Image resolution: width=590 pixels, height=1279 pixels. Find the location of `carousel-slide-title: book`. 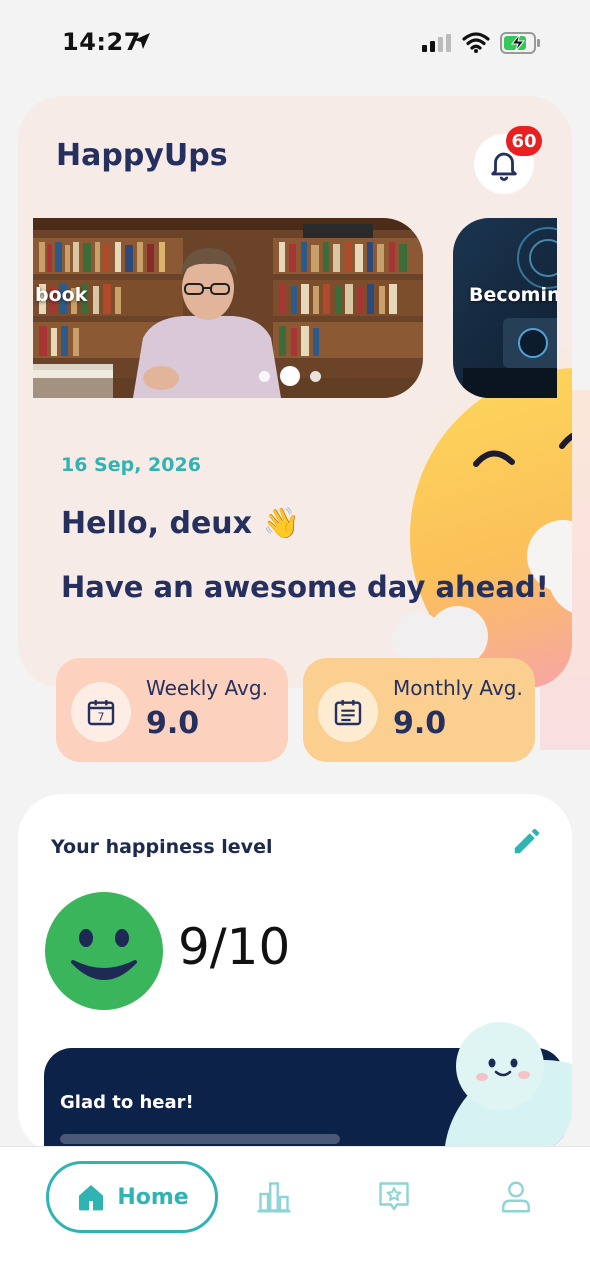

carousel-slide-title: book is located at coordinates (61, 295).